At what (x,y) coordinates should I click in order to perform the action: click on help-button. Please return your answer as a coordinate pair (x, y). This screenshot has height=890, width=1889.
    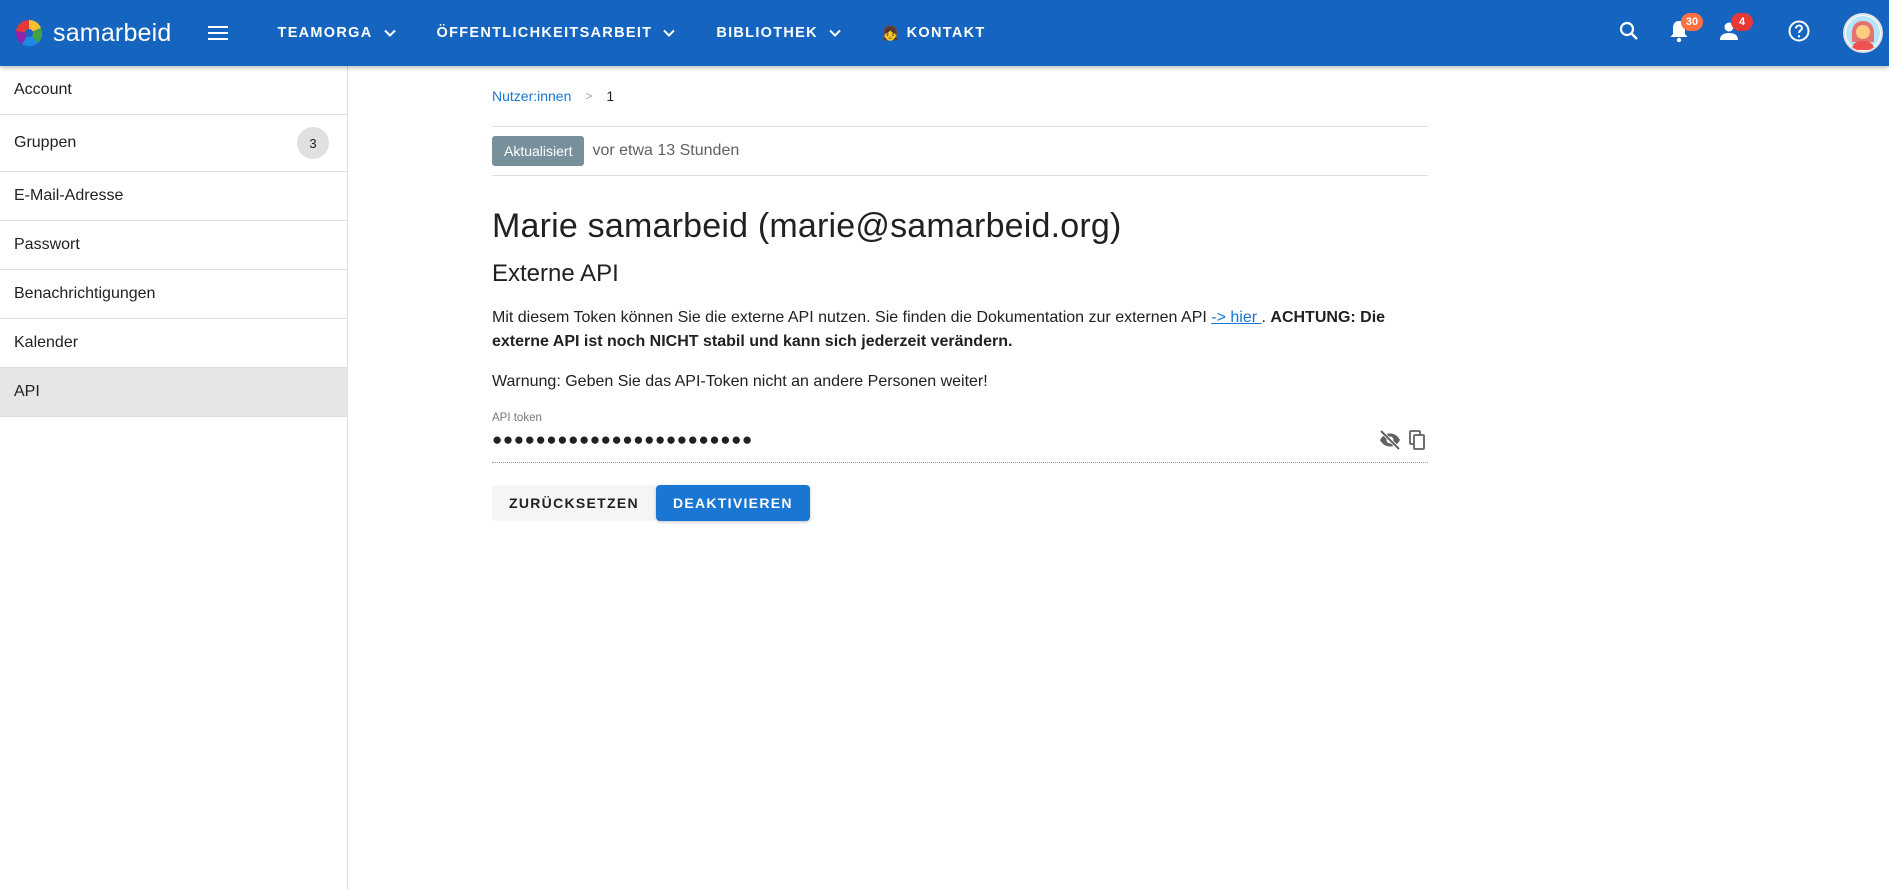
    Looking at the image, I should click on (1799, 33).